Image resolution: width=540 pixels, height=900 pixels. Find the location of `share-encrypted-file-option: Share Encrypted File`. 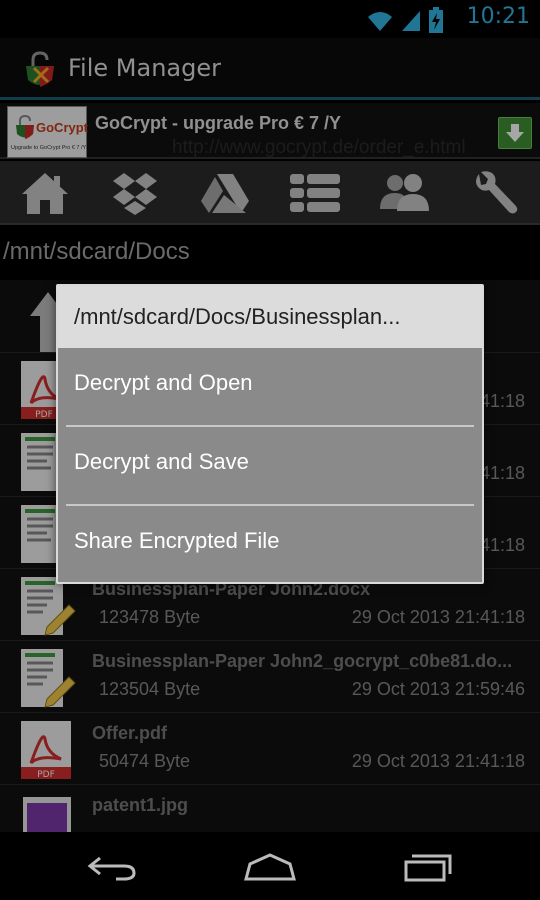

share-encrypted-file-option: Share Encrypted File is located at coordinates (270, 545).